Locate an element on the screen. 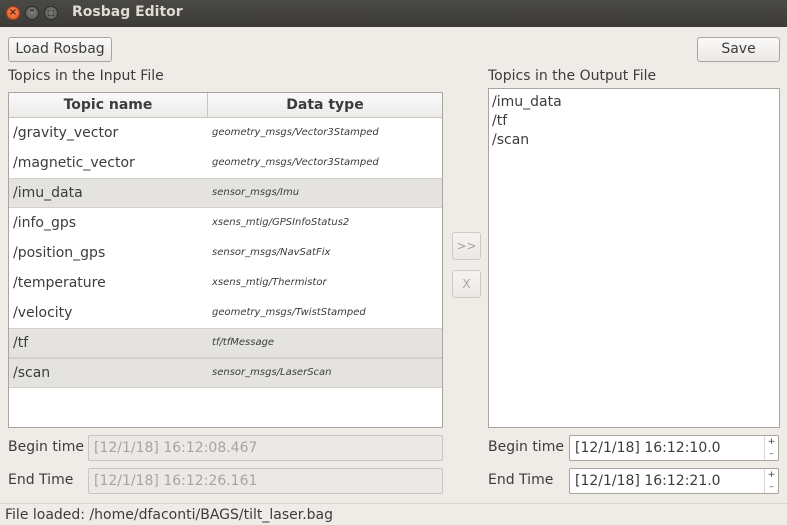  table-header: Topic name Data type is located at coordinates (225, 105).